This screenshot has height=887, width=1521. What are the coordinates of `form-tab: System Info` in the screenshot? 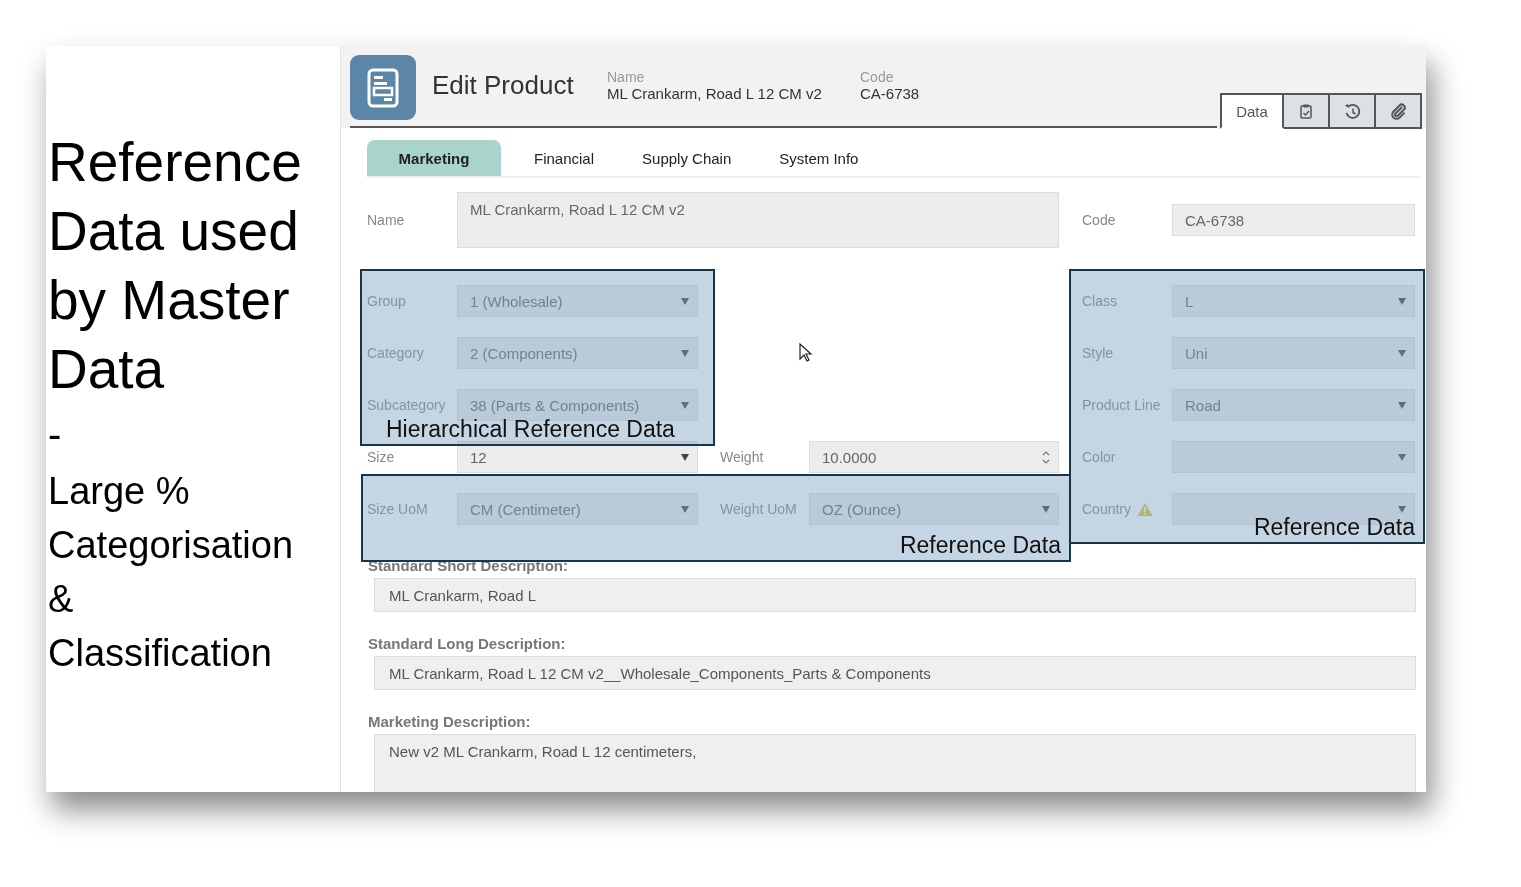 It's located at (819, 158).